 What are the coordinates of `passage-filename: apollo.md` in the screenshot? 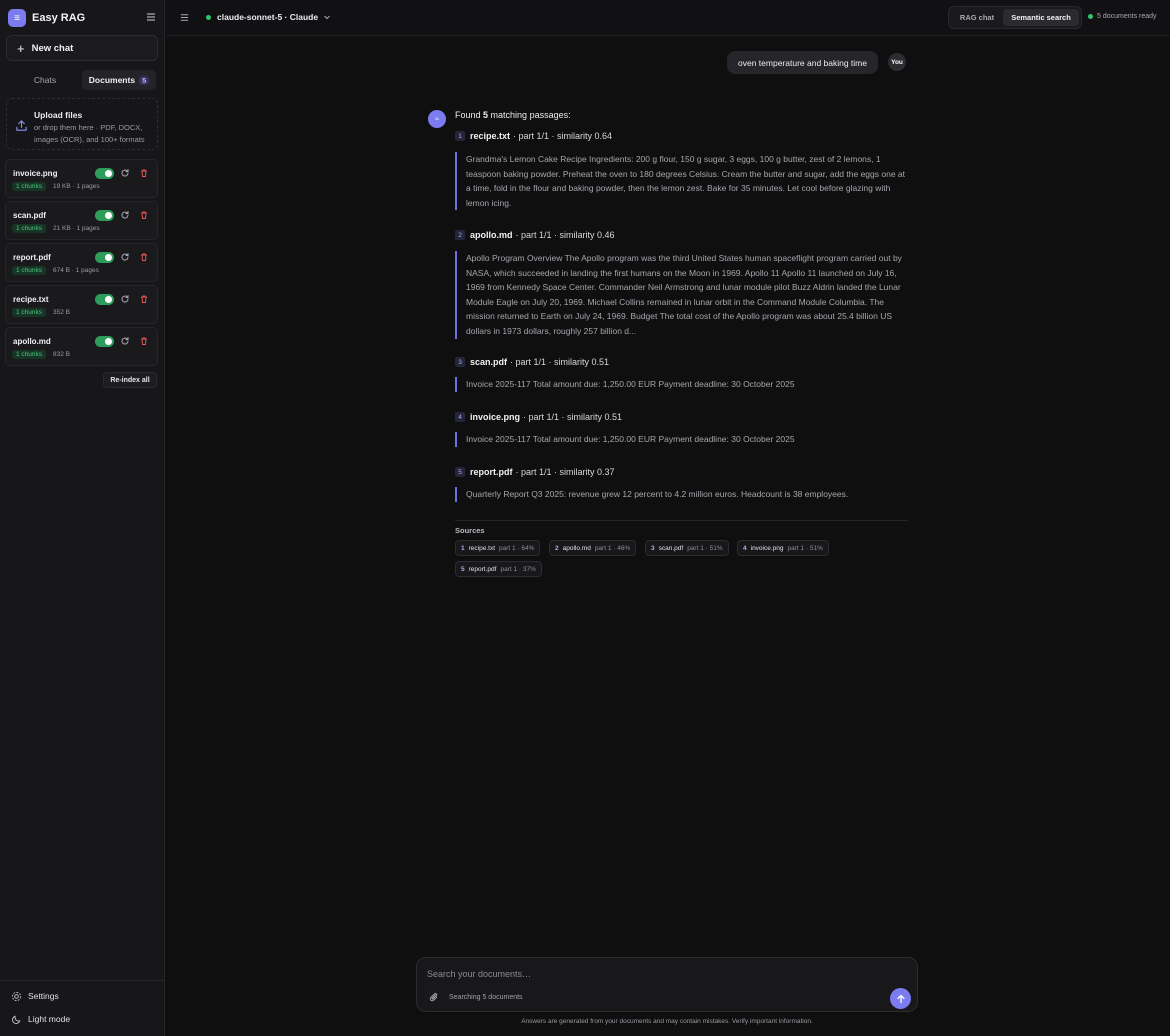 It's located at (491, 235).